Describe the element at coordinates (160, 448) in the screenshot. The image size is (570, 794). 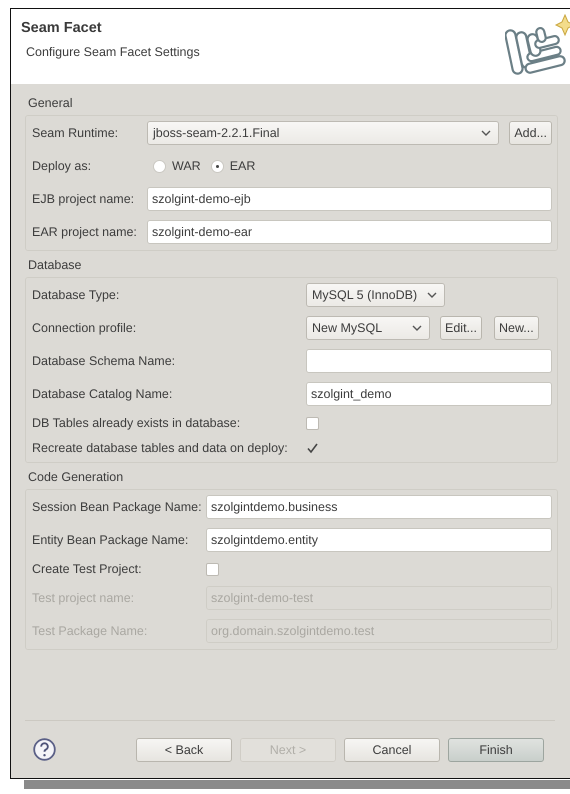
I see `field-label: Recreate database tables and data on deploy:` at that location.